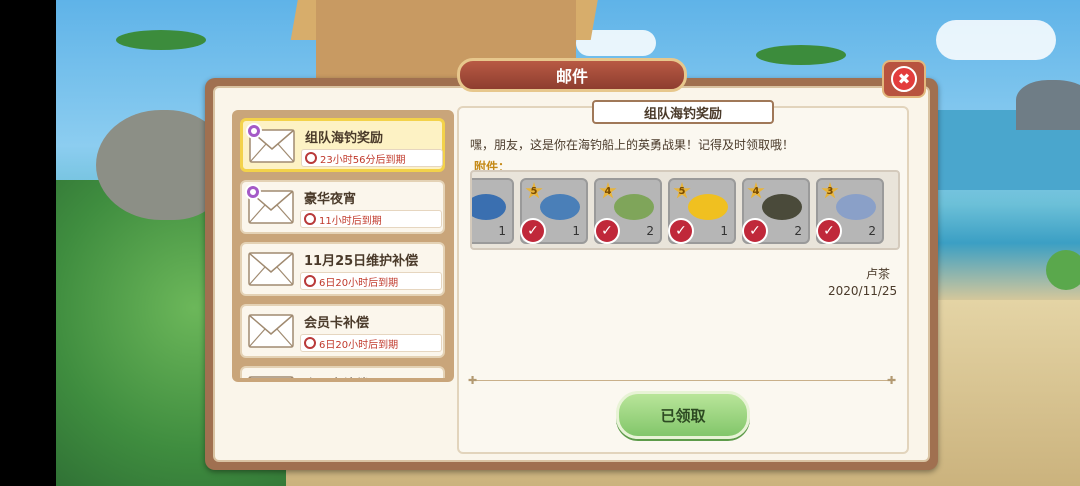 The height and width of the screenshot is (486, 1080). I want to click on mail-body-text: 嘿，朋友，这是你在海钓船上的英勇战果！记得及时领取哦！, so click(632, 145).